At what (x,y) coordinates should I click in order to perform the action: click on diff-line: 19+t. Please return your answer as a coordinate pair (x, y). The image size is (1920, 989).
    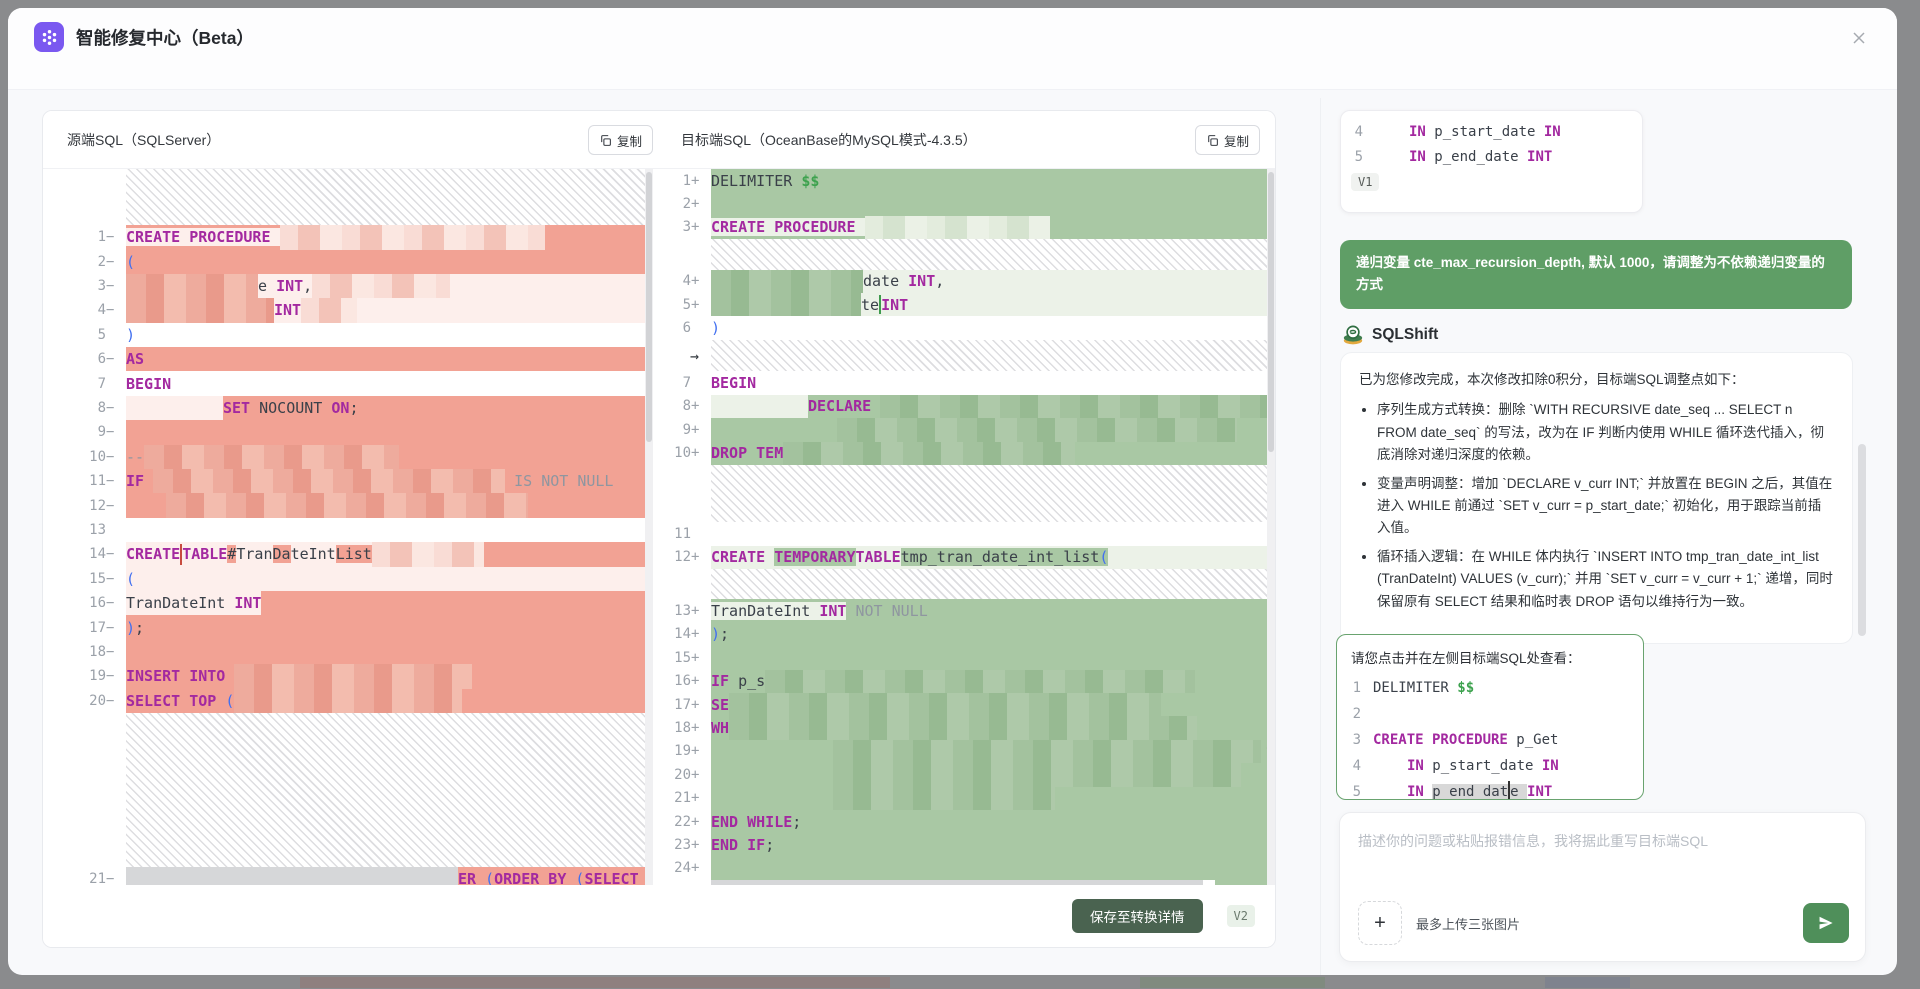
    Looking at the image, I should click on (964, 751).